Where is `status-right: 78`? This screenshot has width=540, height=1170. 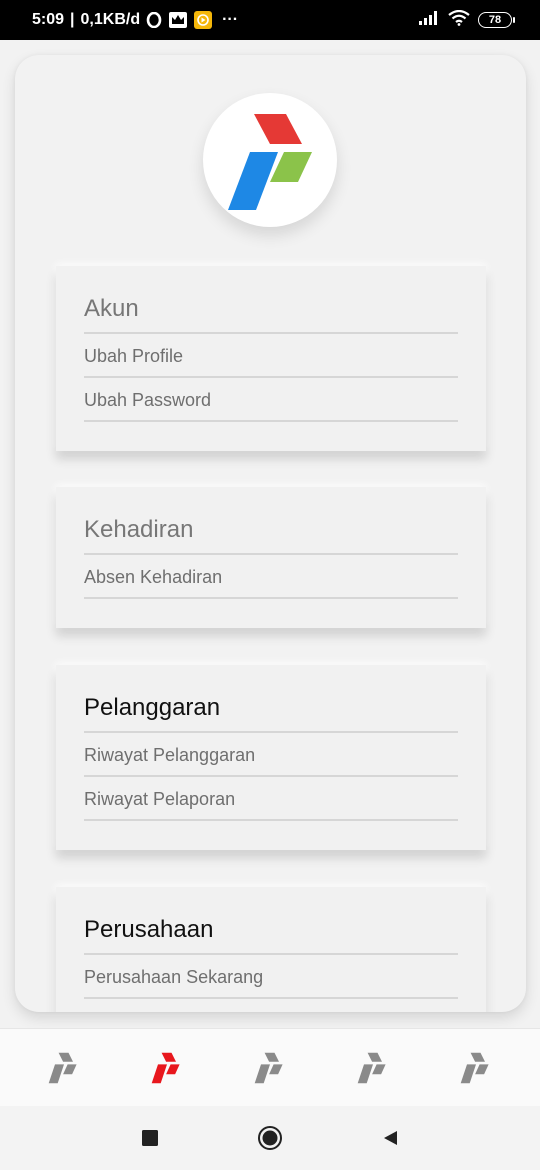
status-right: 78 is located at coordinates (466, 20).